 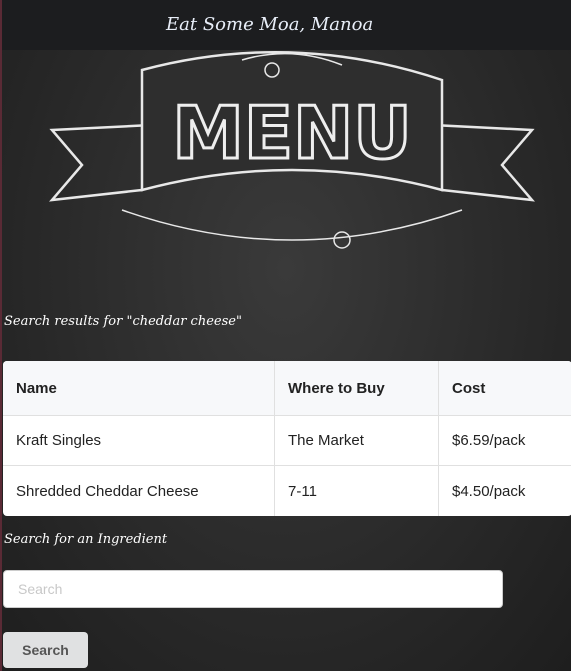 I want to click on column-header-cost: Cost, so click(x=505, y=388).